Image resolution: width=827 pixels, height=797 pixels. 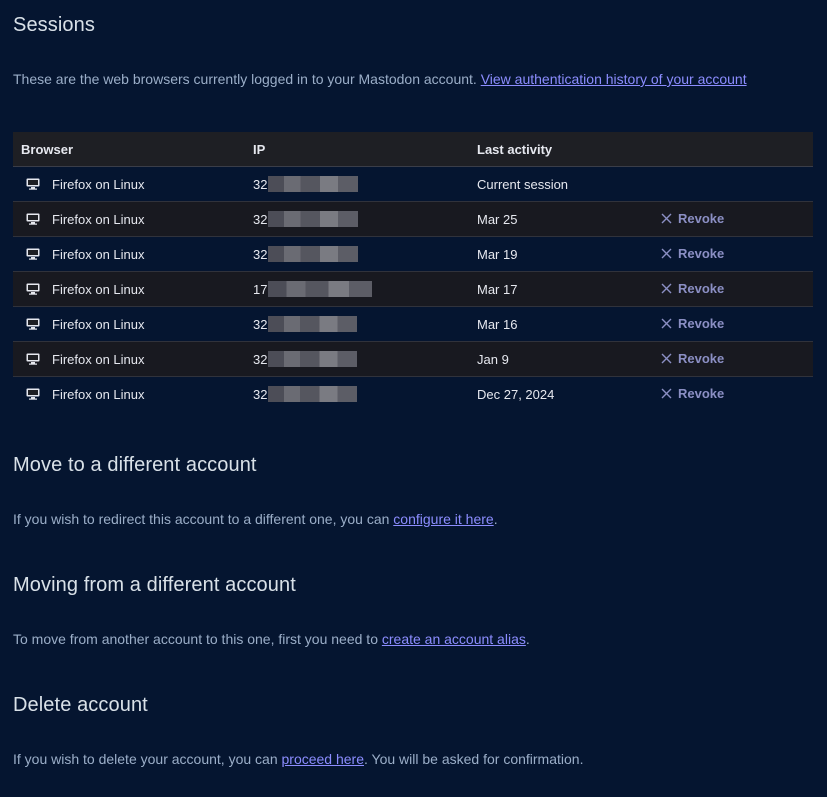 What do you see at coordinates (561, 219) in the screenshot?
I see `session-last-activity: Mar 25` at bounding box center [561, 219].